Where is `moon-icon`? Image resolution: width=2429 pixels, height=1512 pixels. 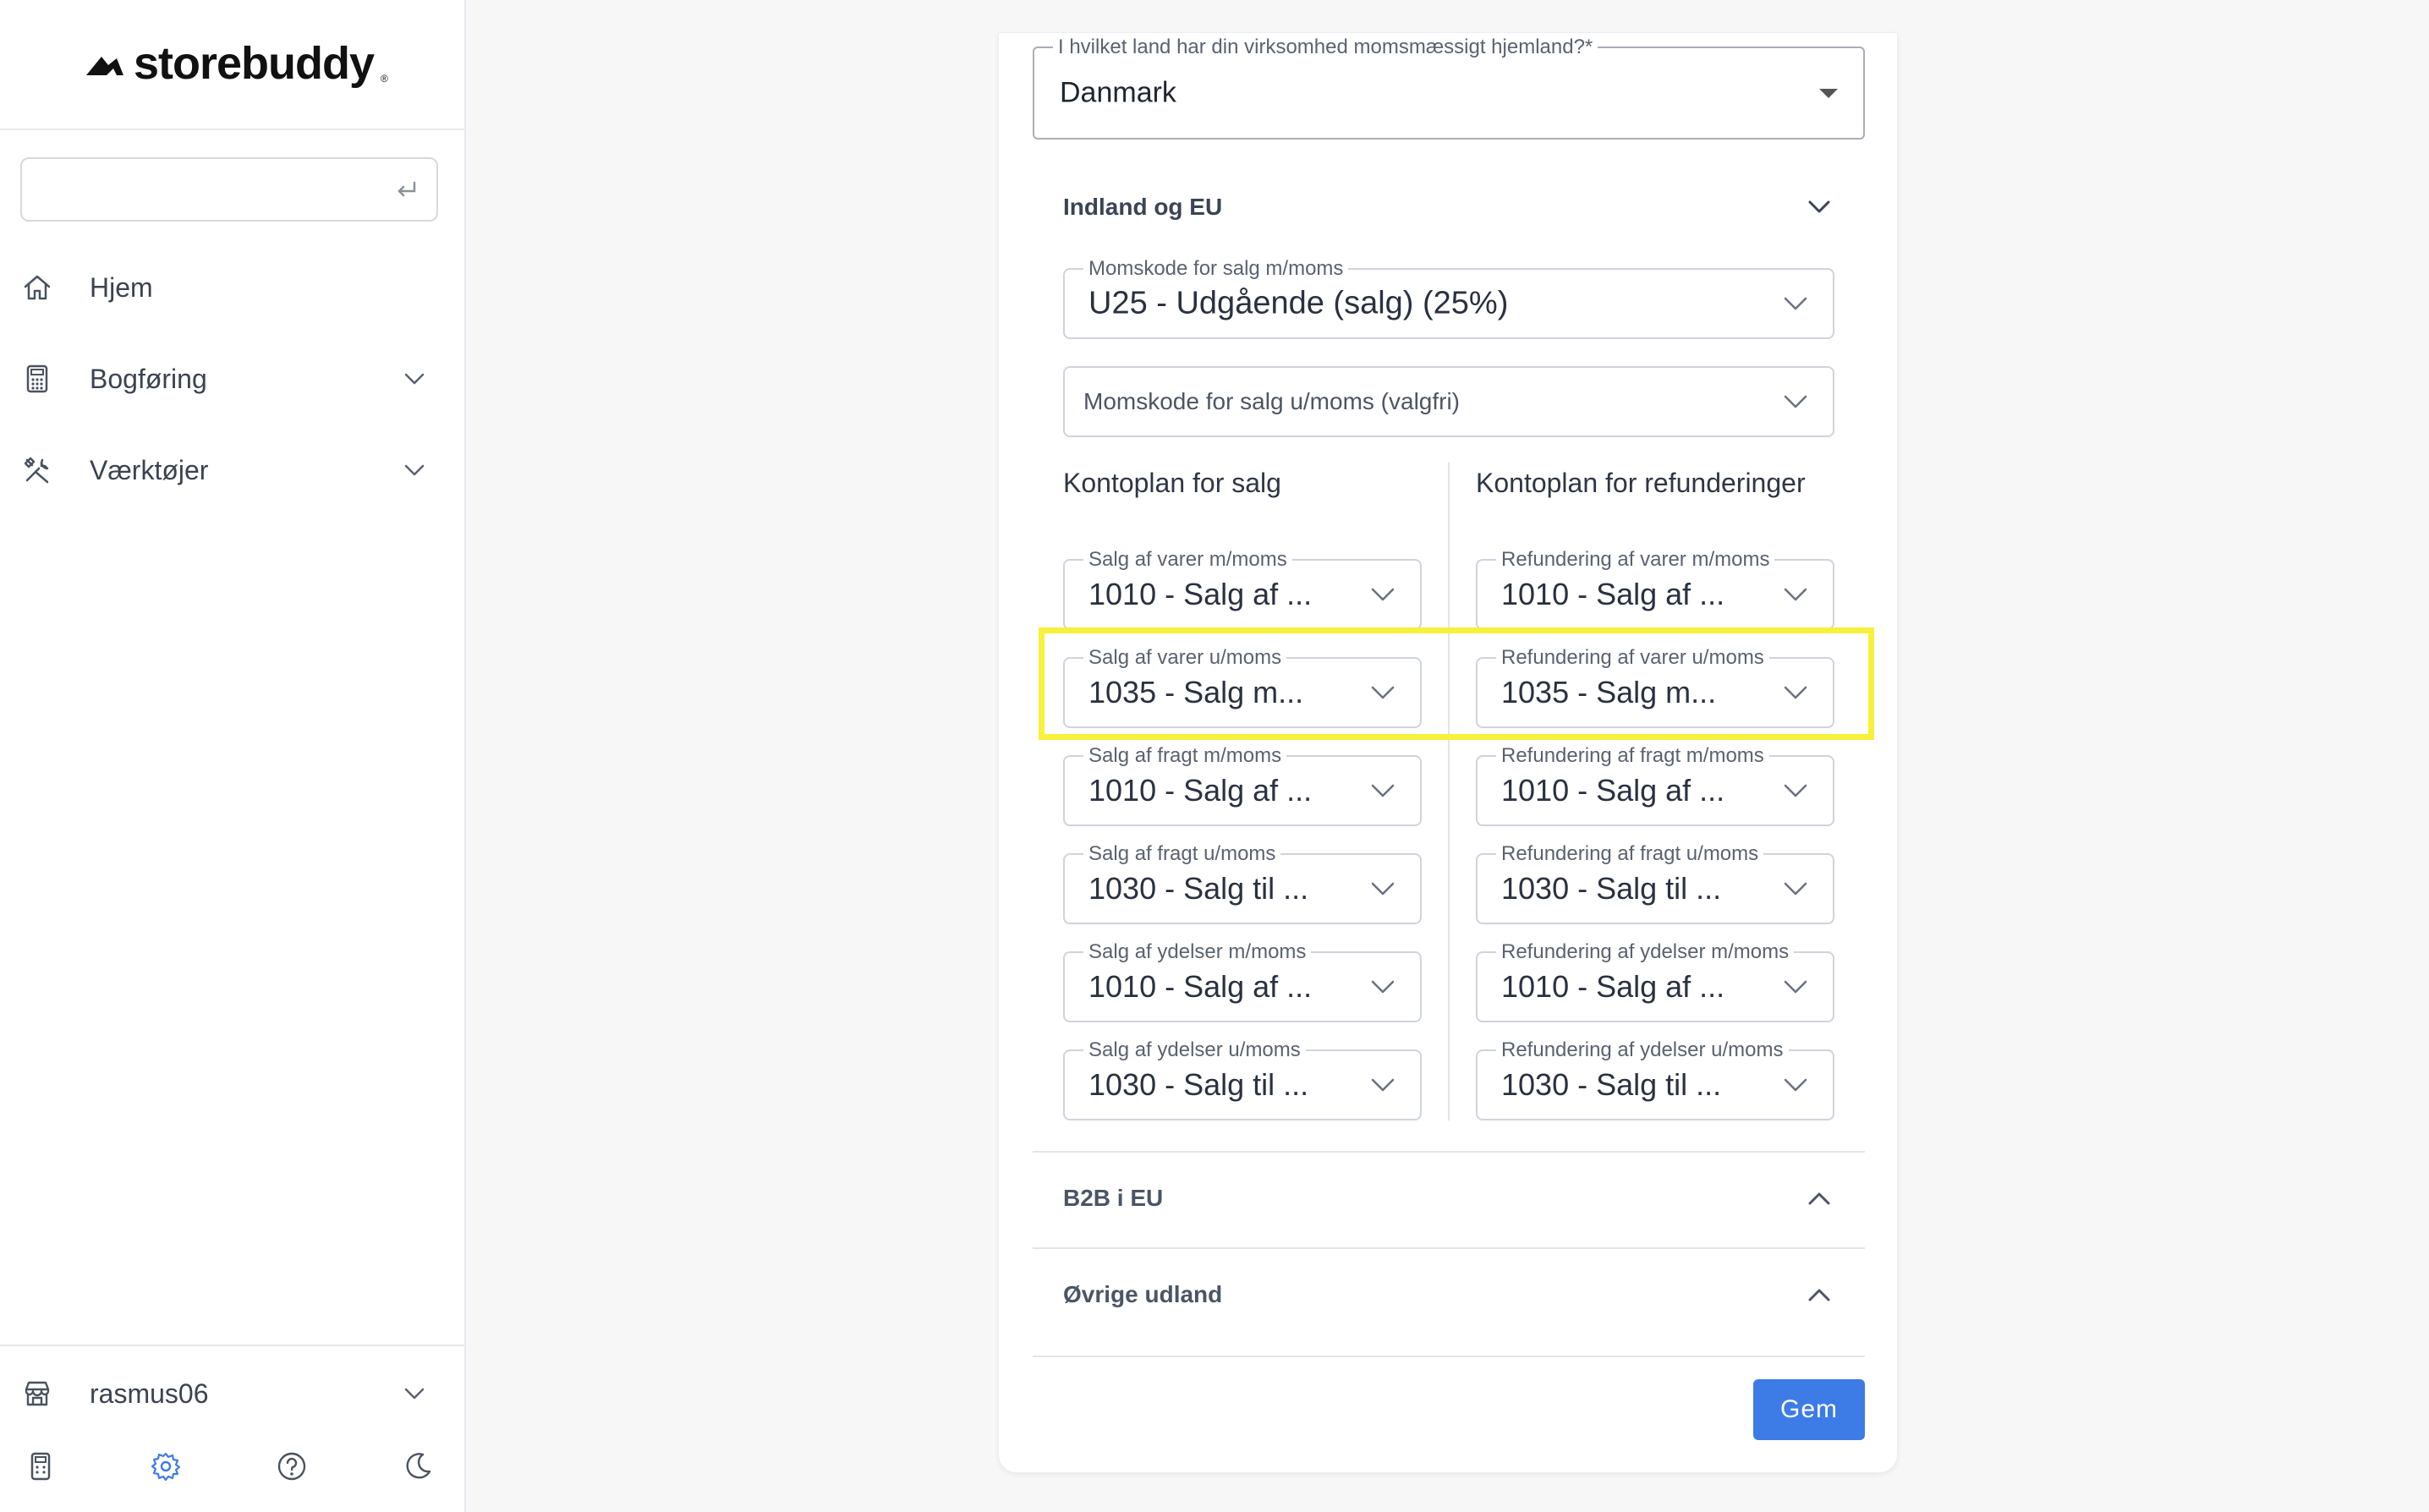 moon-icon is located at coordinates (418, 1466).